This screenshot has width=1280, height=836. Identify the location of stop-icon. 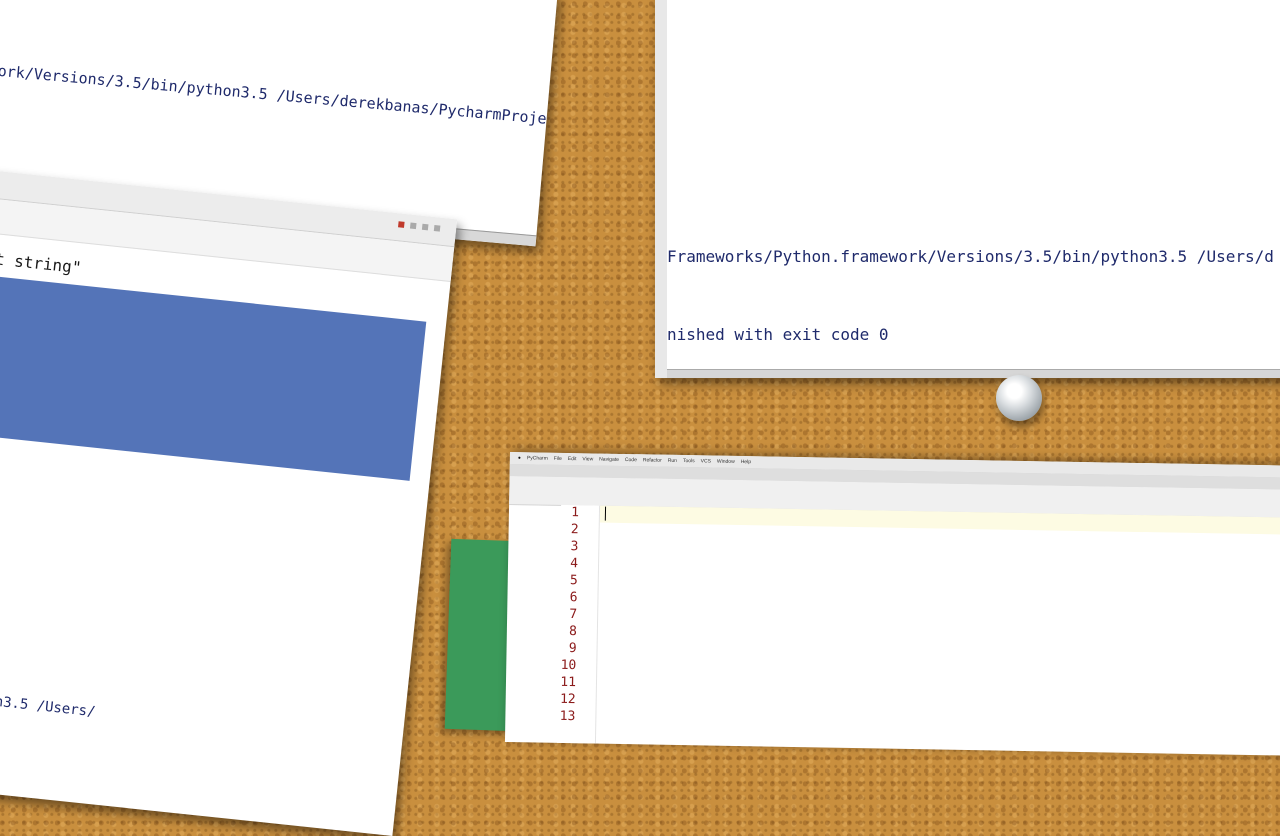
(401, 224).